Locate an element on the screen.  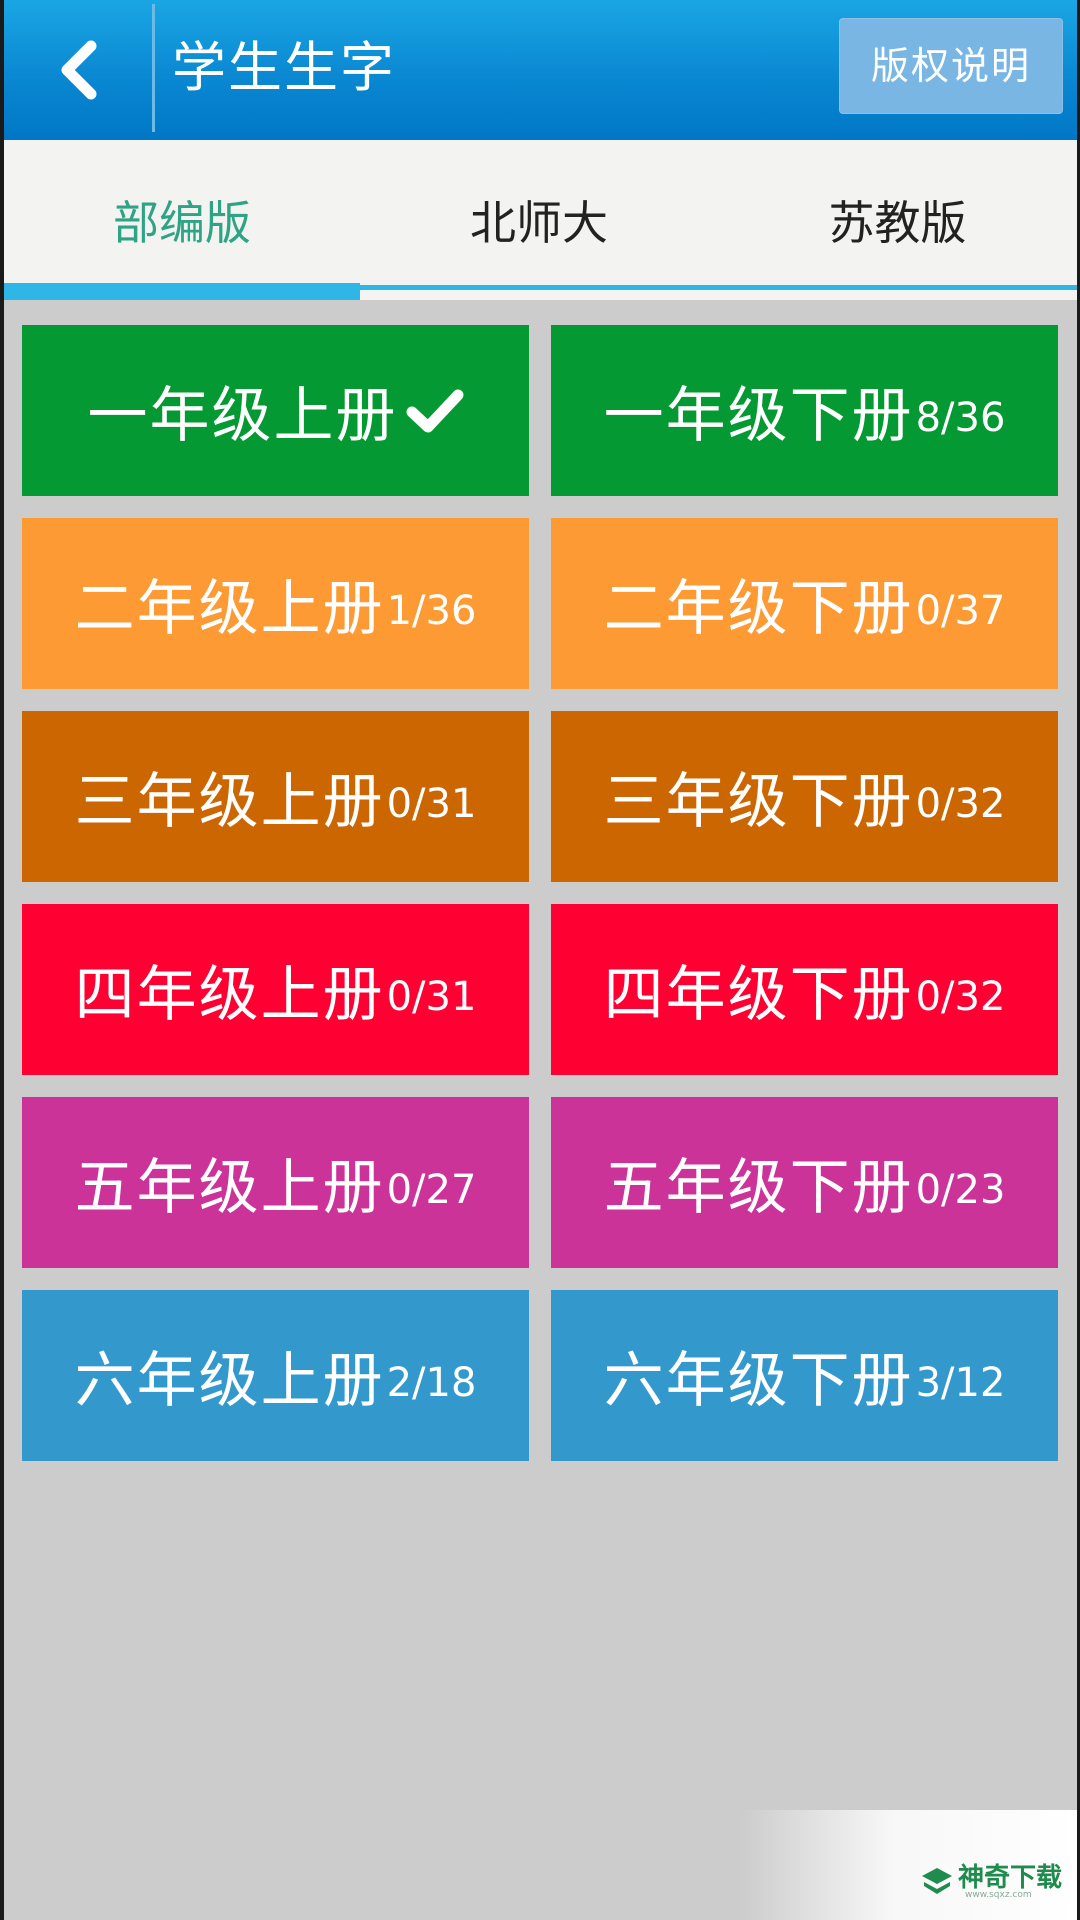
grade-name: 四年级下册 is located at coordinates (758, 995).